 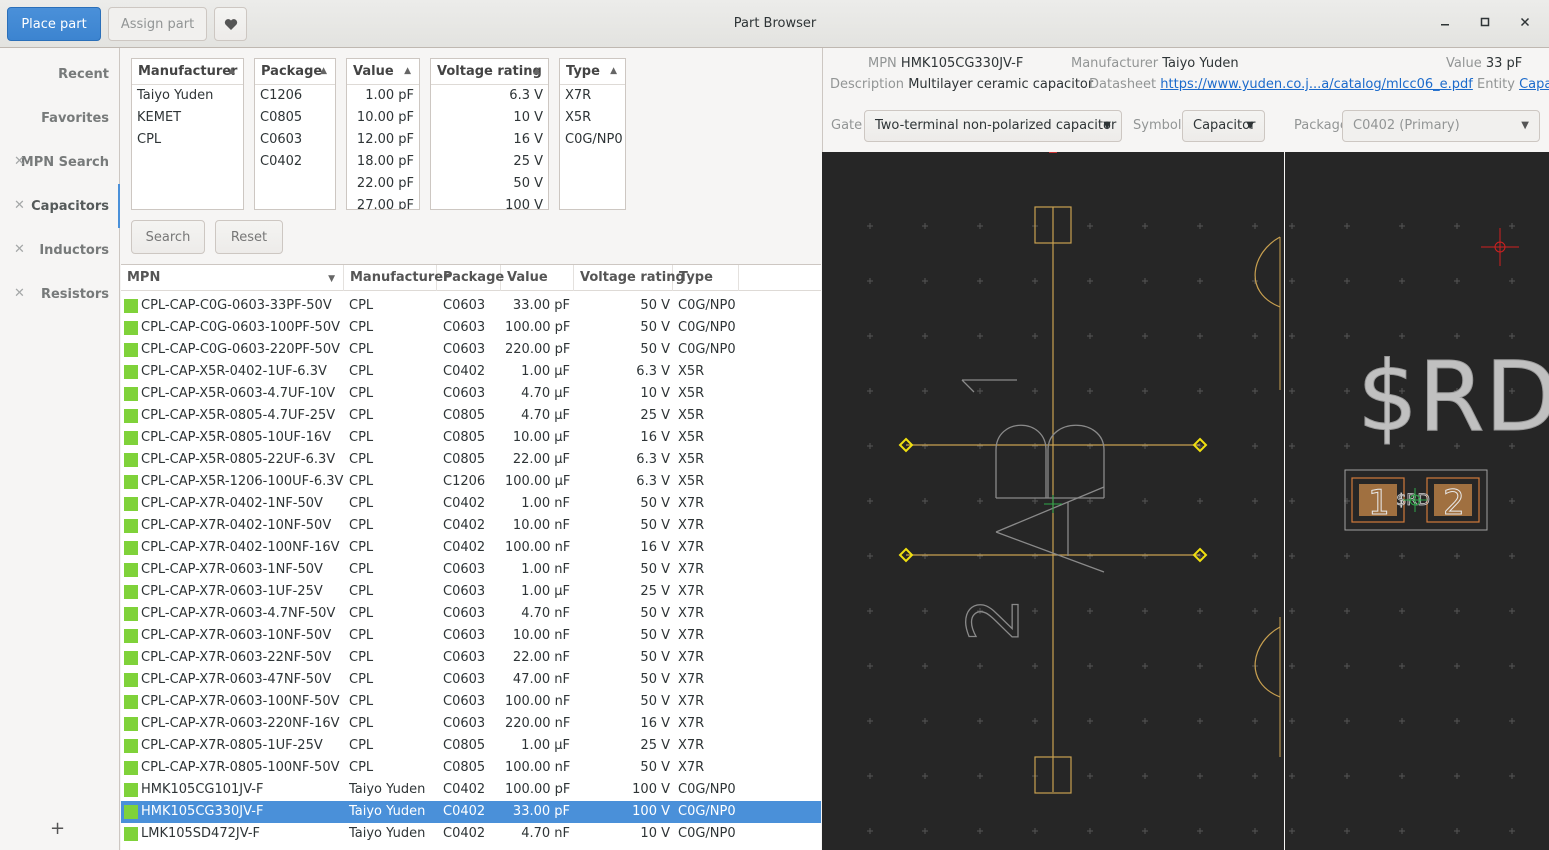 What do you see at coordinates (489, 72) in the screenshot?
I see `voltage-filter-header: Voltage rating ▲` at bounding box center [489, 72].